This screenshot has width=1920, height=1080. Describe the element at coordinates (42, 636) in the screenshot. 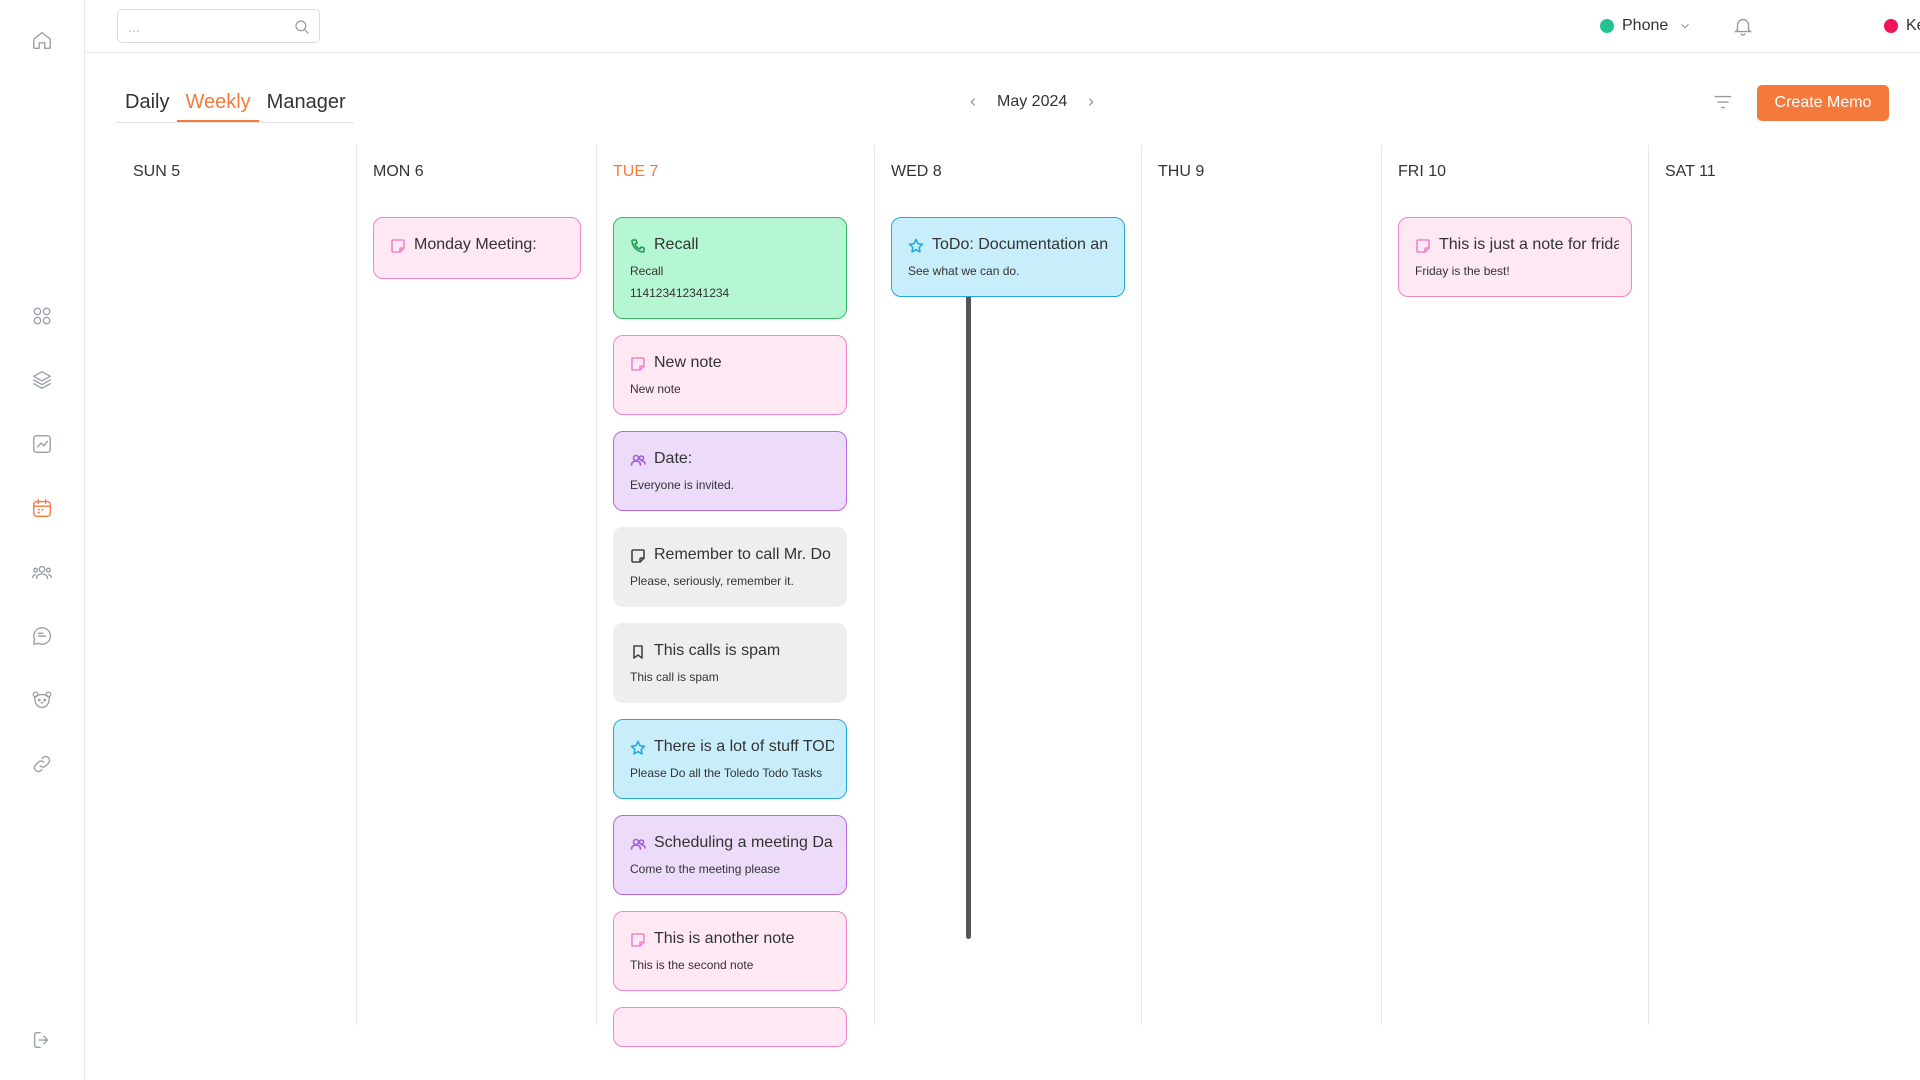

I see `chat-icon` at that location.